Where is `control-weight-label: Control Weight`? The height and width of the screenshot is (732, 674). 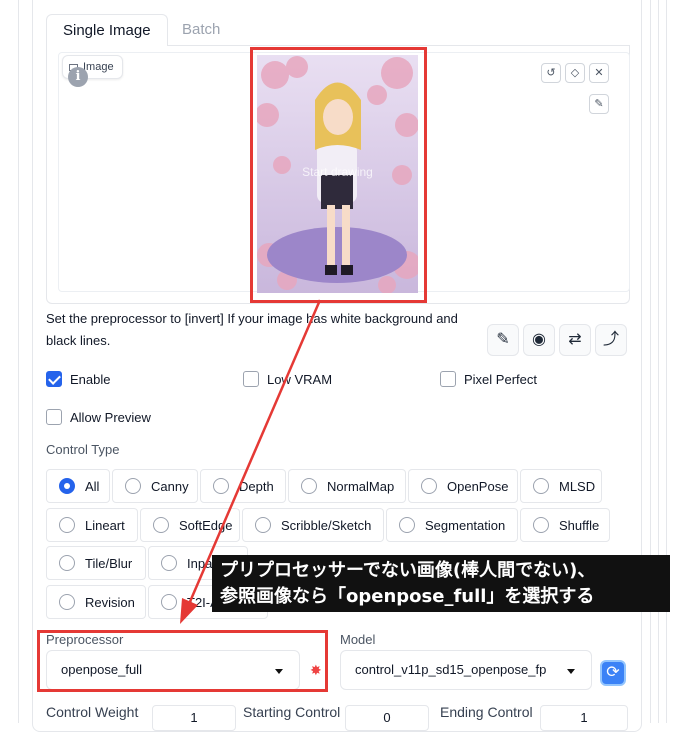
control-weight-label: Control Weight is located at coordinates (92, 712).